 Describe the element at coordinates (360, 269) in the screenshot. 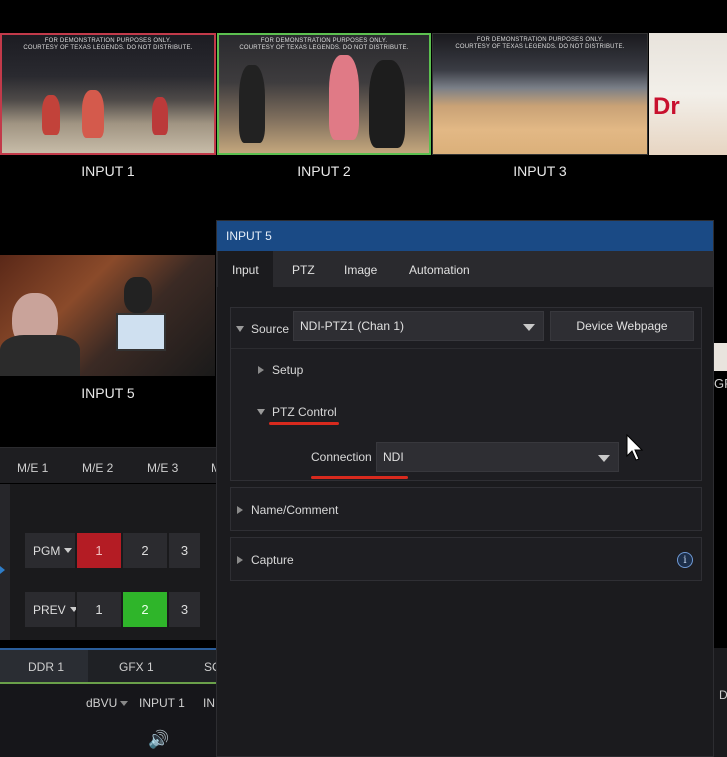

I see `tab-image: Image` at that location.